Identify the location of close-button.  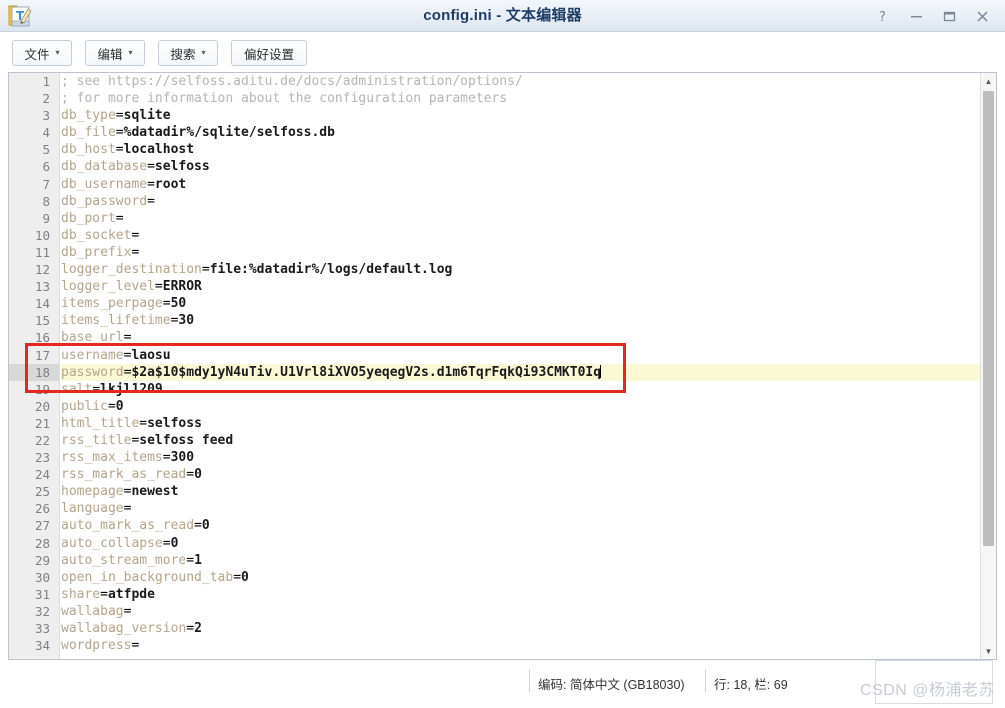
(982, 16).